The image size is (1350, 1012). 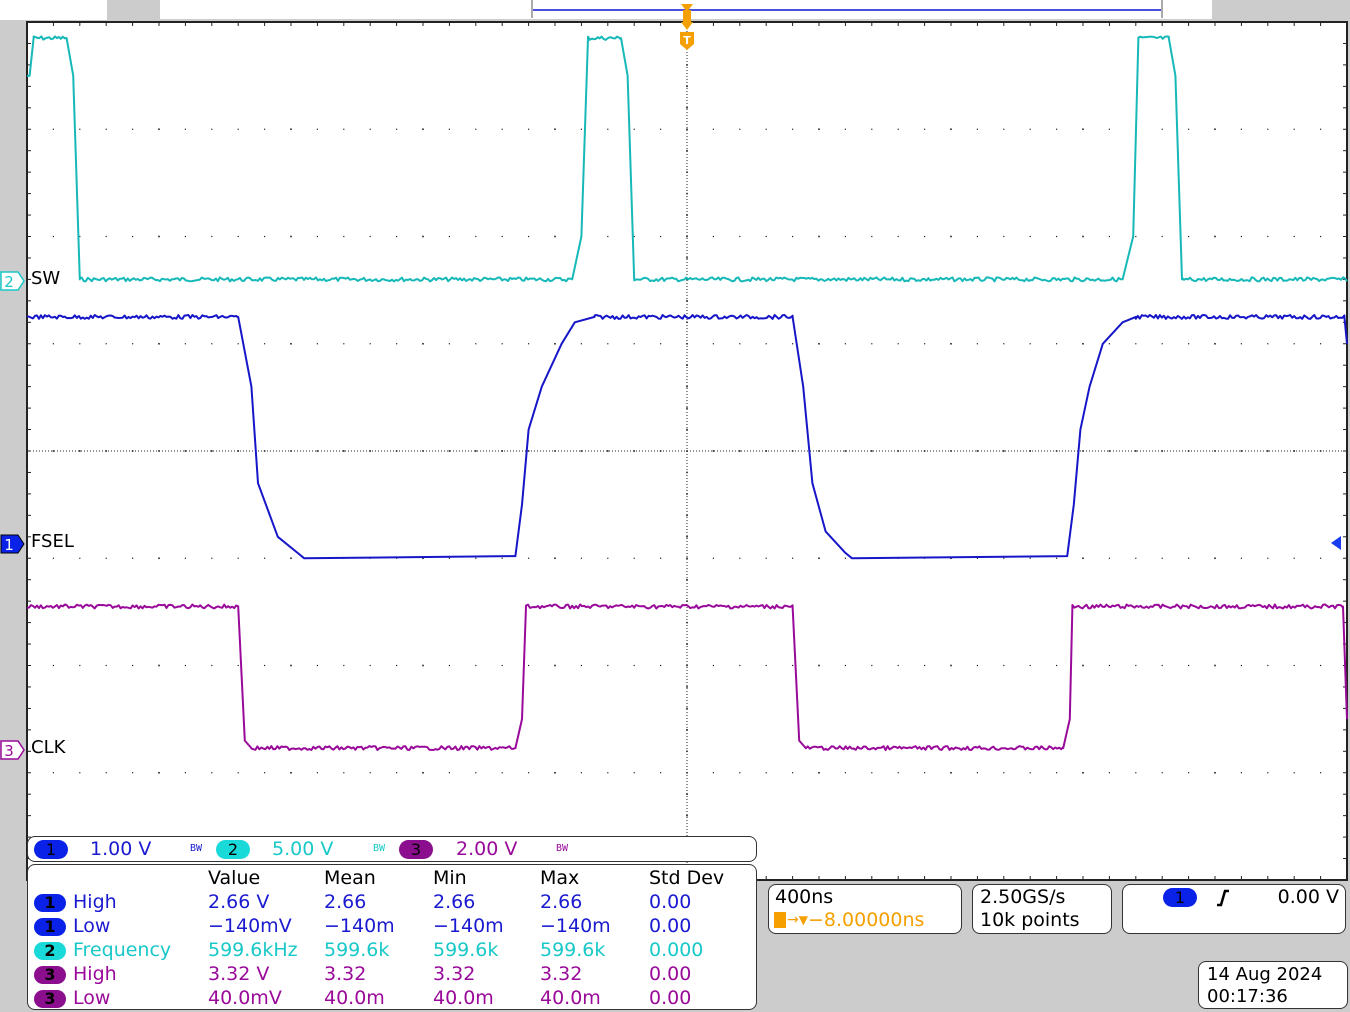 What do you see at coordinates (416, 849) in the screenshot?
I see `channel-3-badge: 3` at bounding box center [416, 849].